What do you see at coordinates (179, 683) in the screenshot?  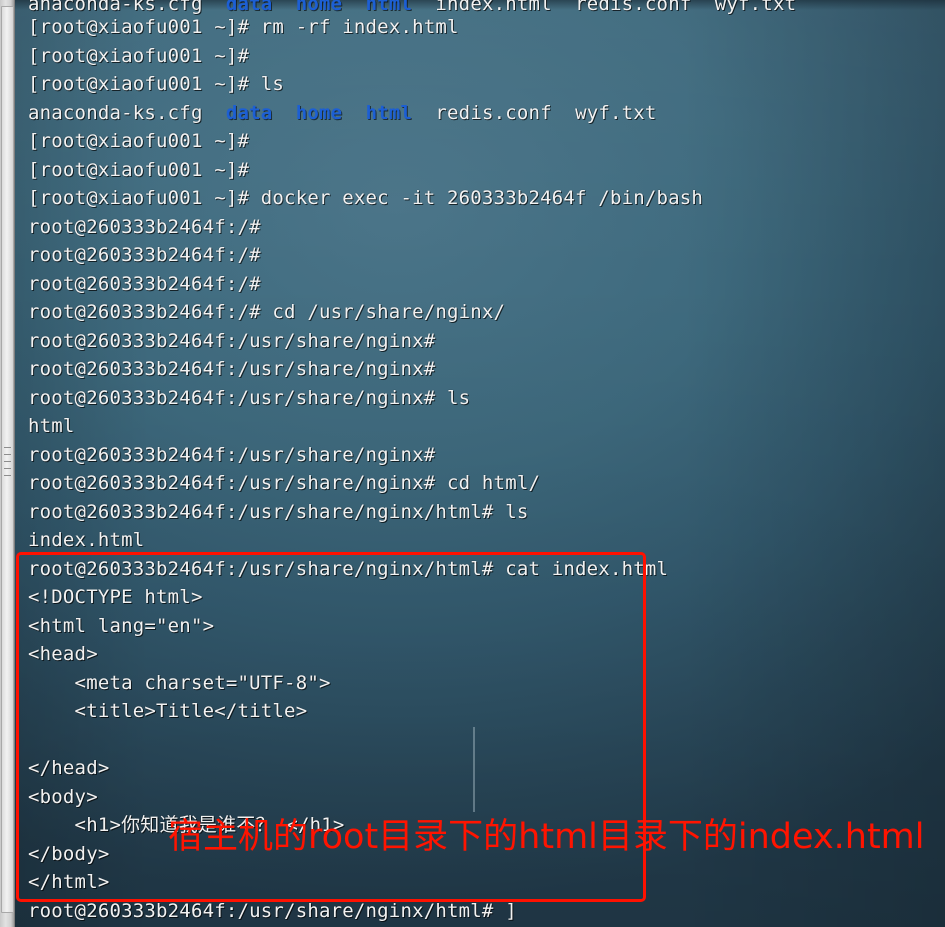 I see `terminal-line: <meta charset="UTF-8">` at bounding box center [179, 683].